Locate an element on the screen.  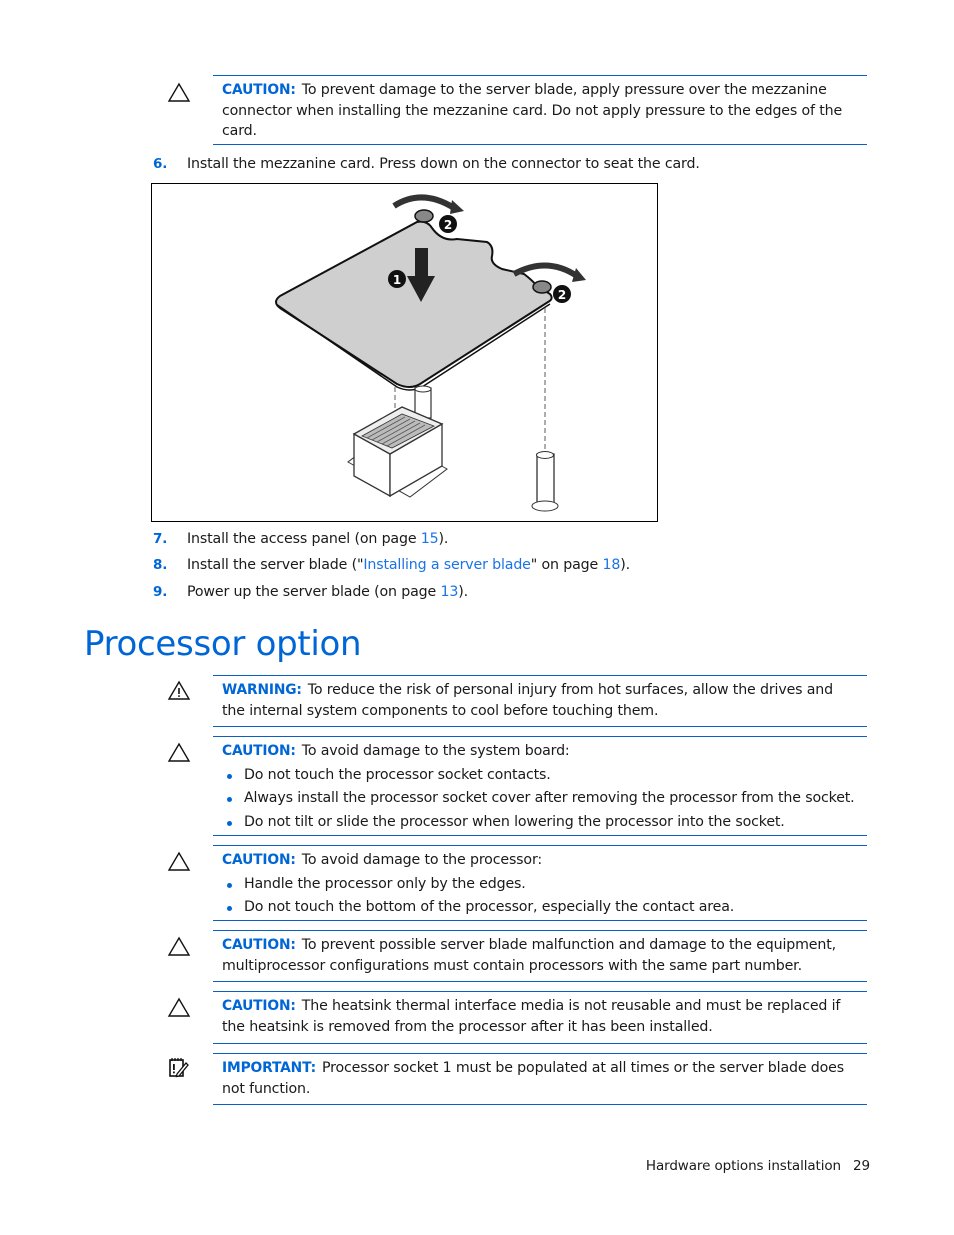
callout-1-label: 1 is located at coordinates (397, 280).